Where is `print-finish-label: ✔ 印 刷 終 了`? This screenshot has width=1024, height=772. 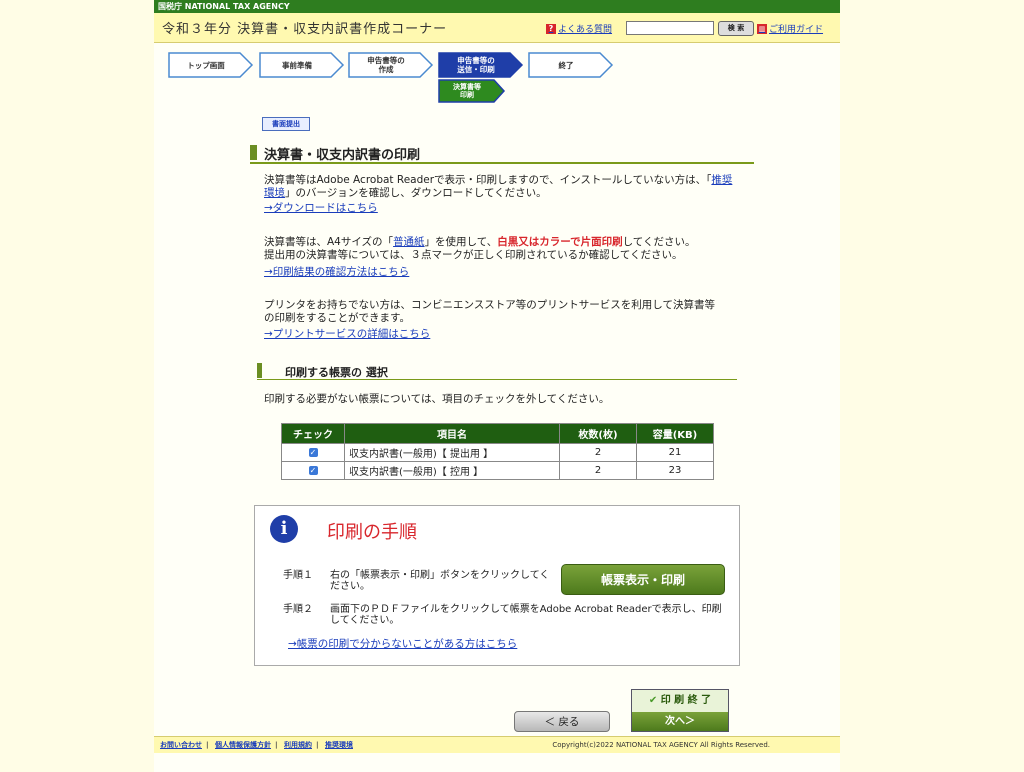
print-finish-label: ✔ 印 刷 終 了 is located at coordinates (680, 701).